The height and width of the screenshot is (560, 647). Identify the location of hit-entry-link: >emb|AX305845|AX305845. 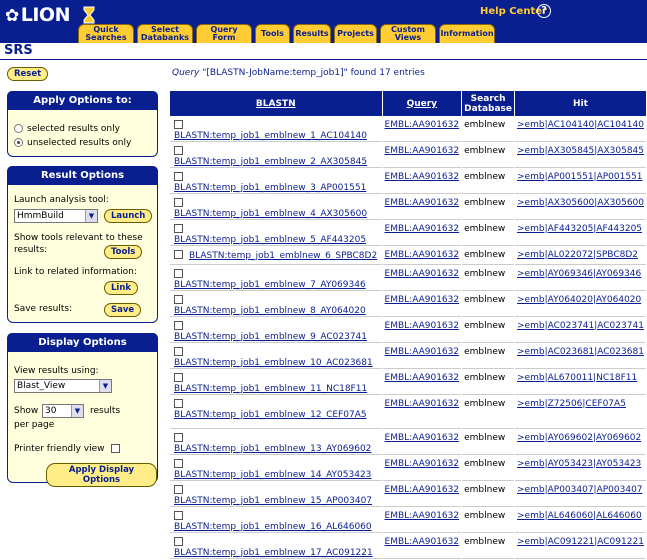
(580, 151).